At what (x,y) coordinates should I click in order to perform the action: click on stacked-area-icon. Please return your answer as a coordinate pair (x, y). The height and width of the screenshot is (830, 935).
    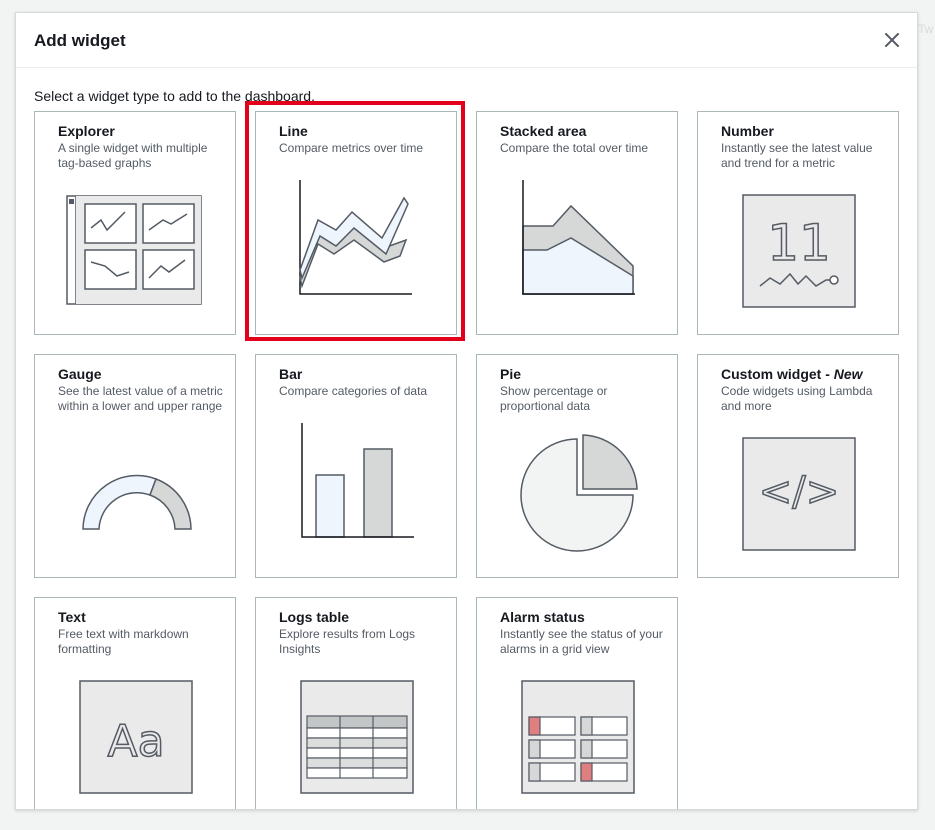
    Looking at the image, I should click on (578, 237).